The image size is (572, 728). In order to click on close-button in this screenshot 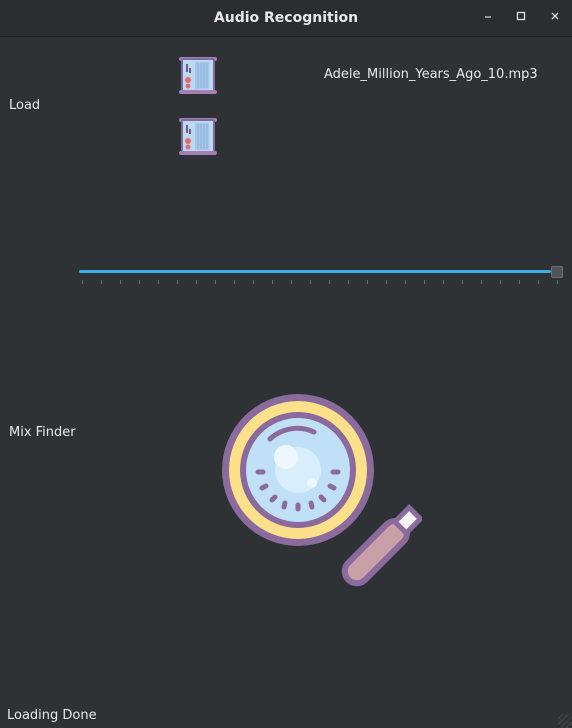, I will do `click(555, 18)`.